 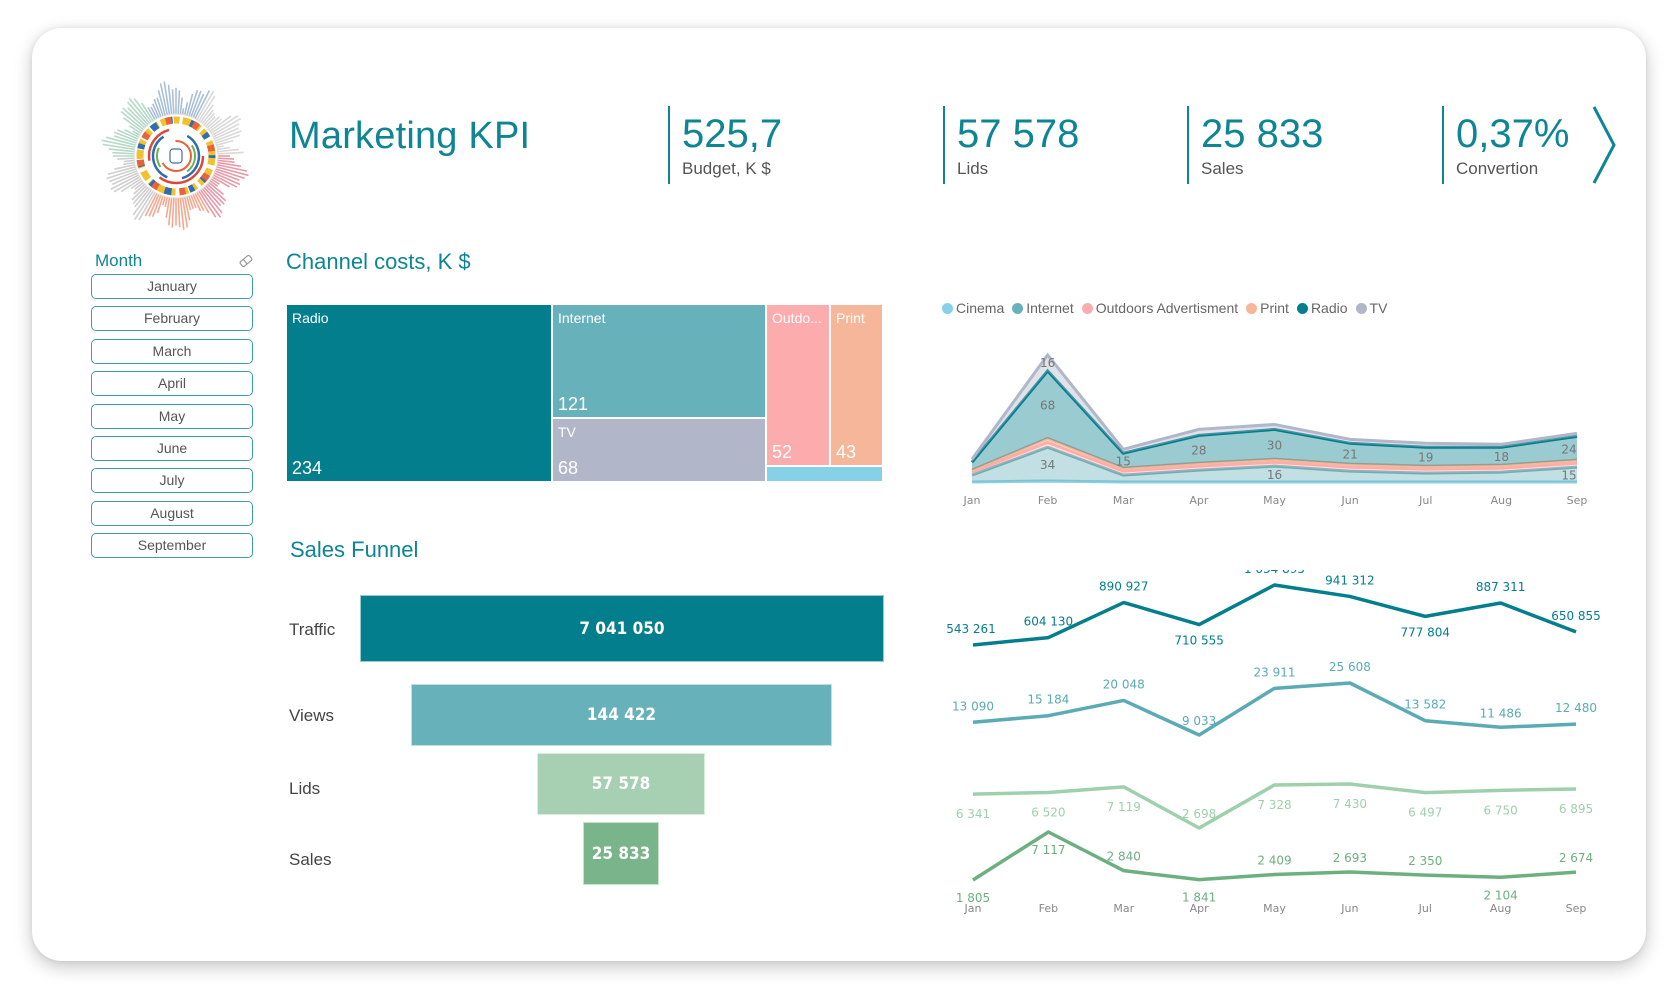 What do you see at coordinates (1199, 814) in the screenshot?
I see `line-data-label: 2 698` at bounding box center [1199, 814].